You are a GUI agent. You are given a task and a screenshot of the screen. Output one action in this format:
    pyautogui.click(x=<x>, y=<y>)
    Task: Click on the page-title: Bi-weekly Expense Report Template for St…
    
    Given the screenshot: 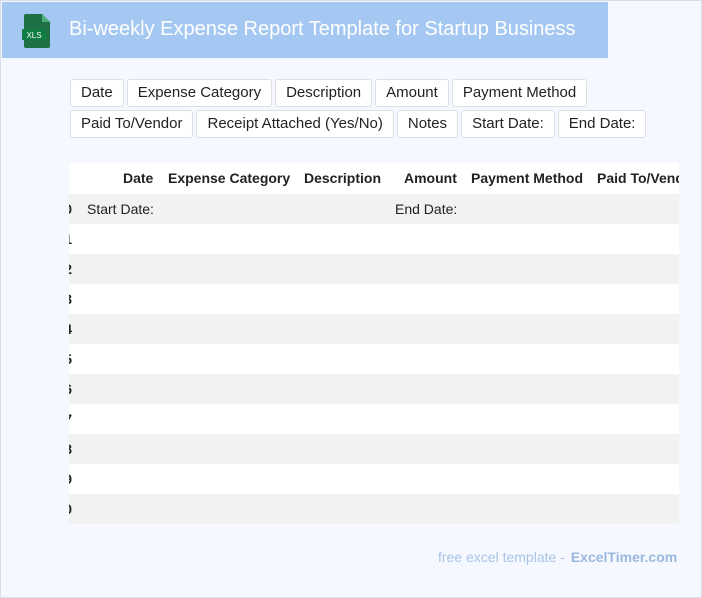 What is the action you would take?
    pyautogui.click(x=322, y=29)
    